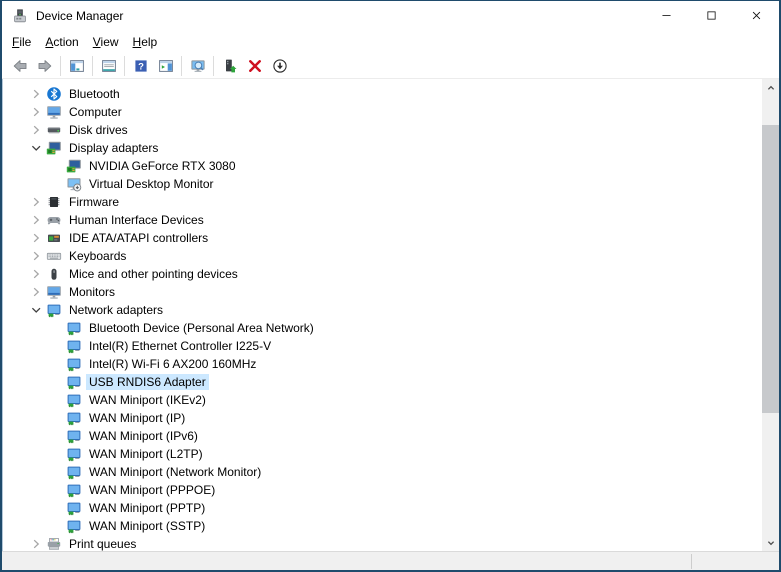  I want to click on back-button, so click(19, 66).